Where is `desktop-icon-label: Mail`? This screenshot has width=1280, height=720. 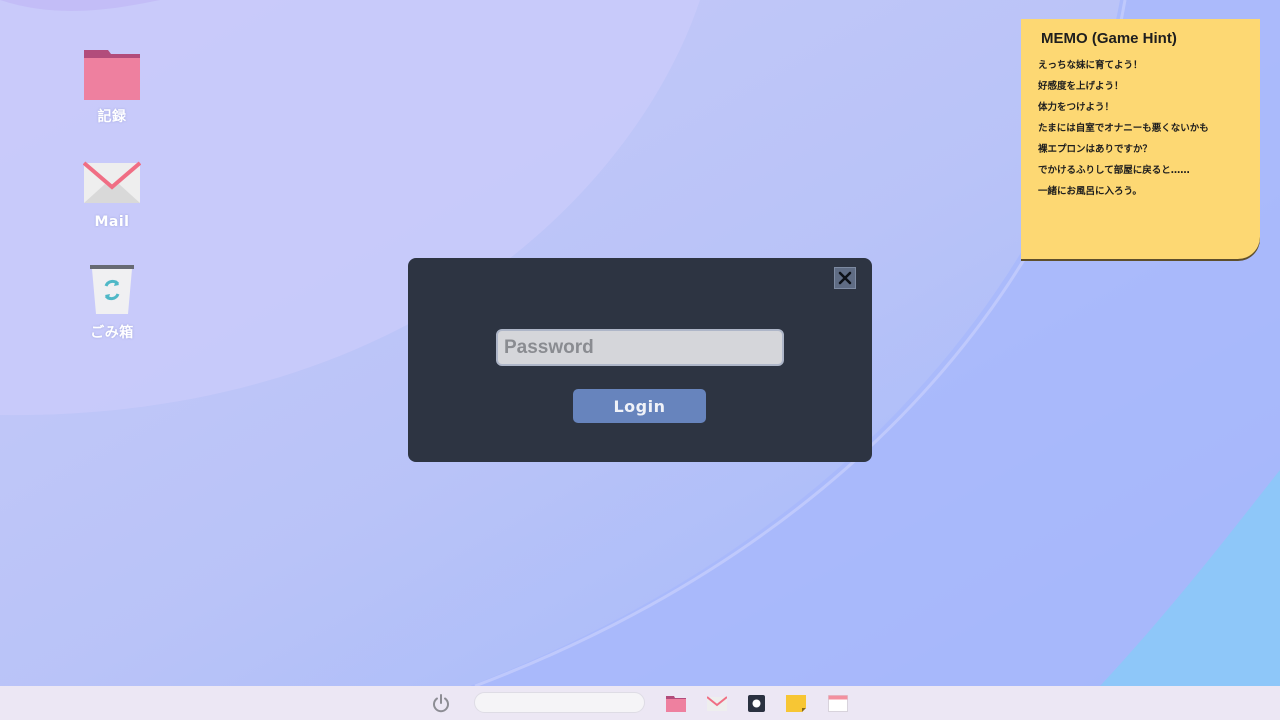 desktop-icon-label: Mail is located at coordinates (112, 222).